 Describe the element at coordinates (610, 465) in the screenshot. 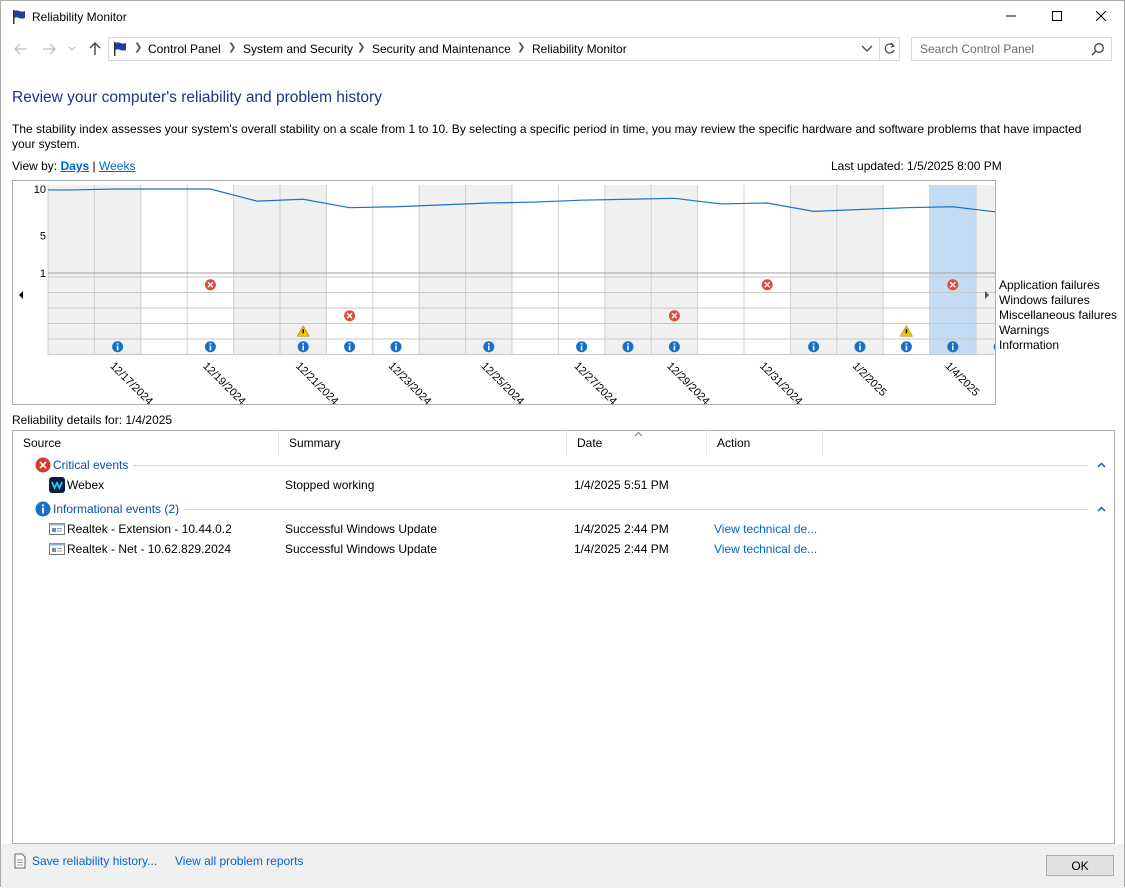

I see `group-divider` at that location.